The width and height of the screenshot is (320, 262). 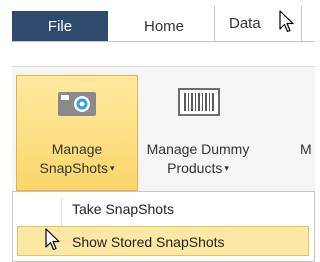 What do you see at coordinates (199, 102) in the screenshot?
I see `barcode-icon` at bounding box center [199, 102].